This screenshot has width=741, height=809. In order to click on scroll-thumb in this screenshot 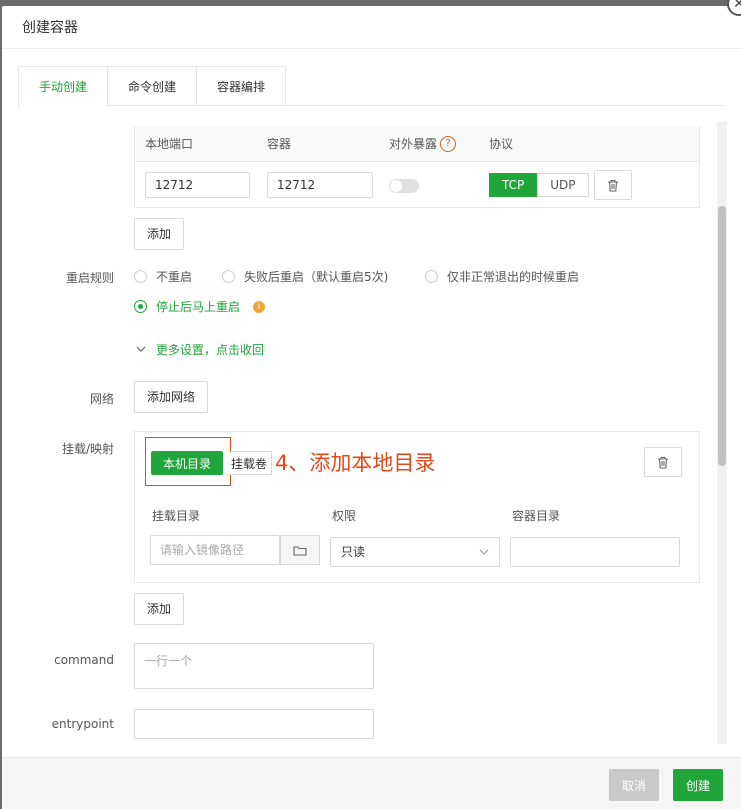, I will do `click(722, 336)`.